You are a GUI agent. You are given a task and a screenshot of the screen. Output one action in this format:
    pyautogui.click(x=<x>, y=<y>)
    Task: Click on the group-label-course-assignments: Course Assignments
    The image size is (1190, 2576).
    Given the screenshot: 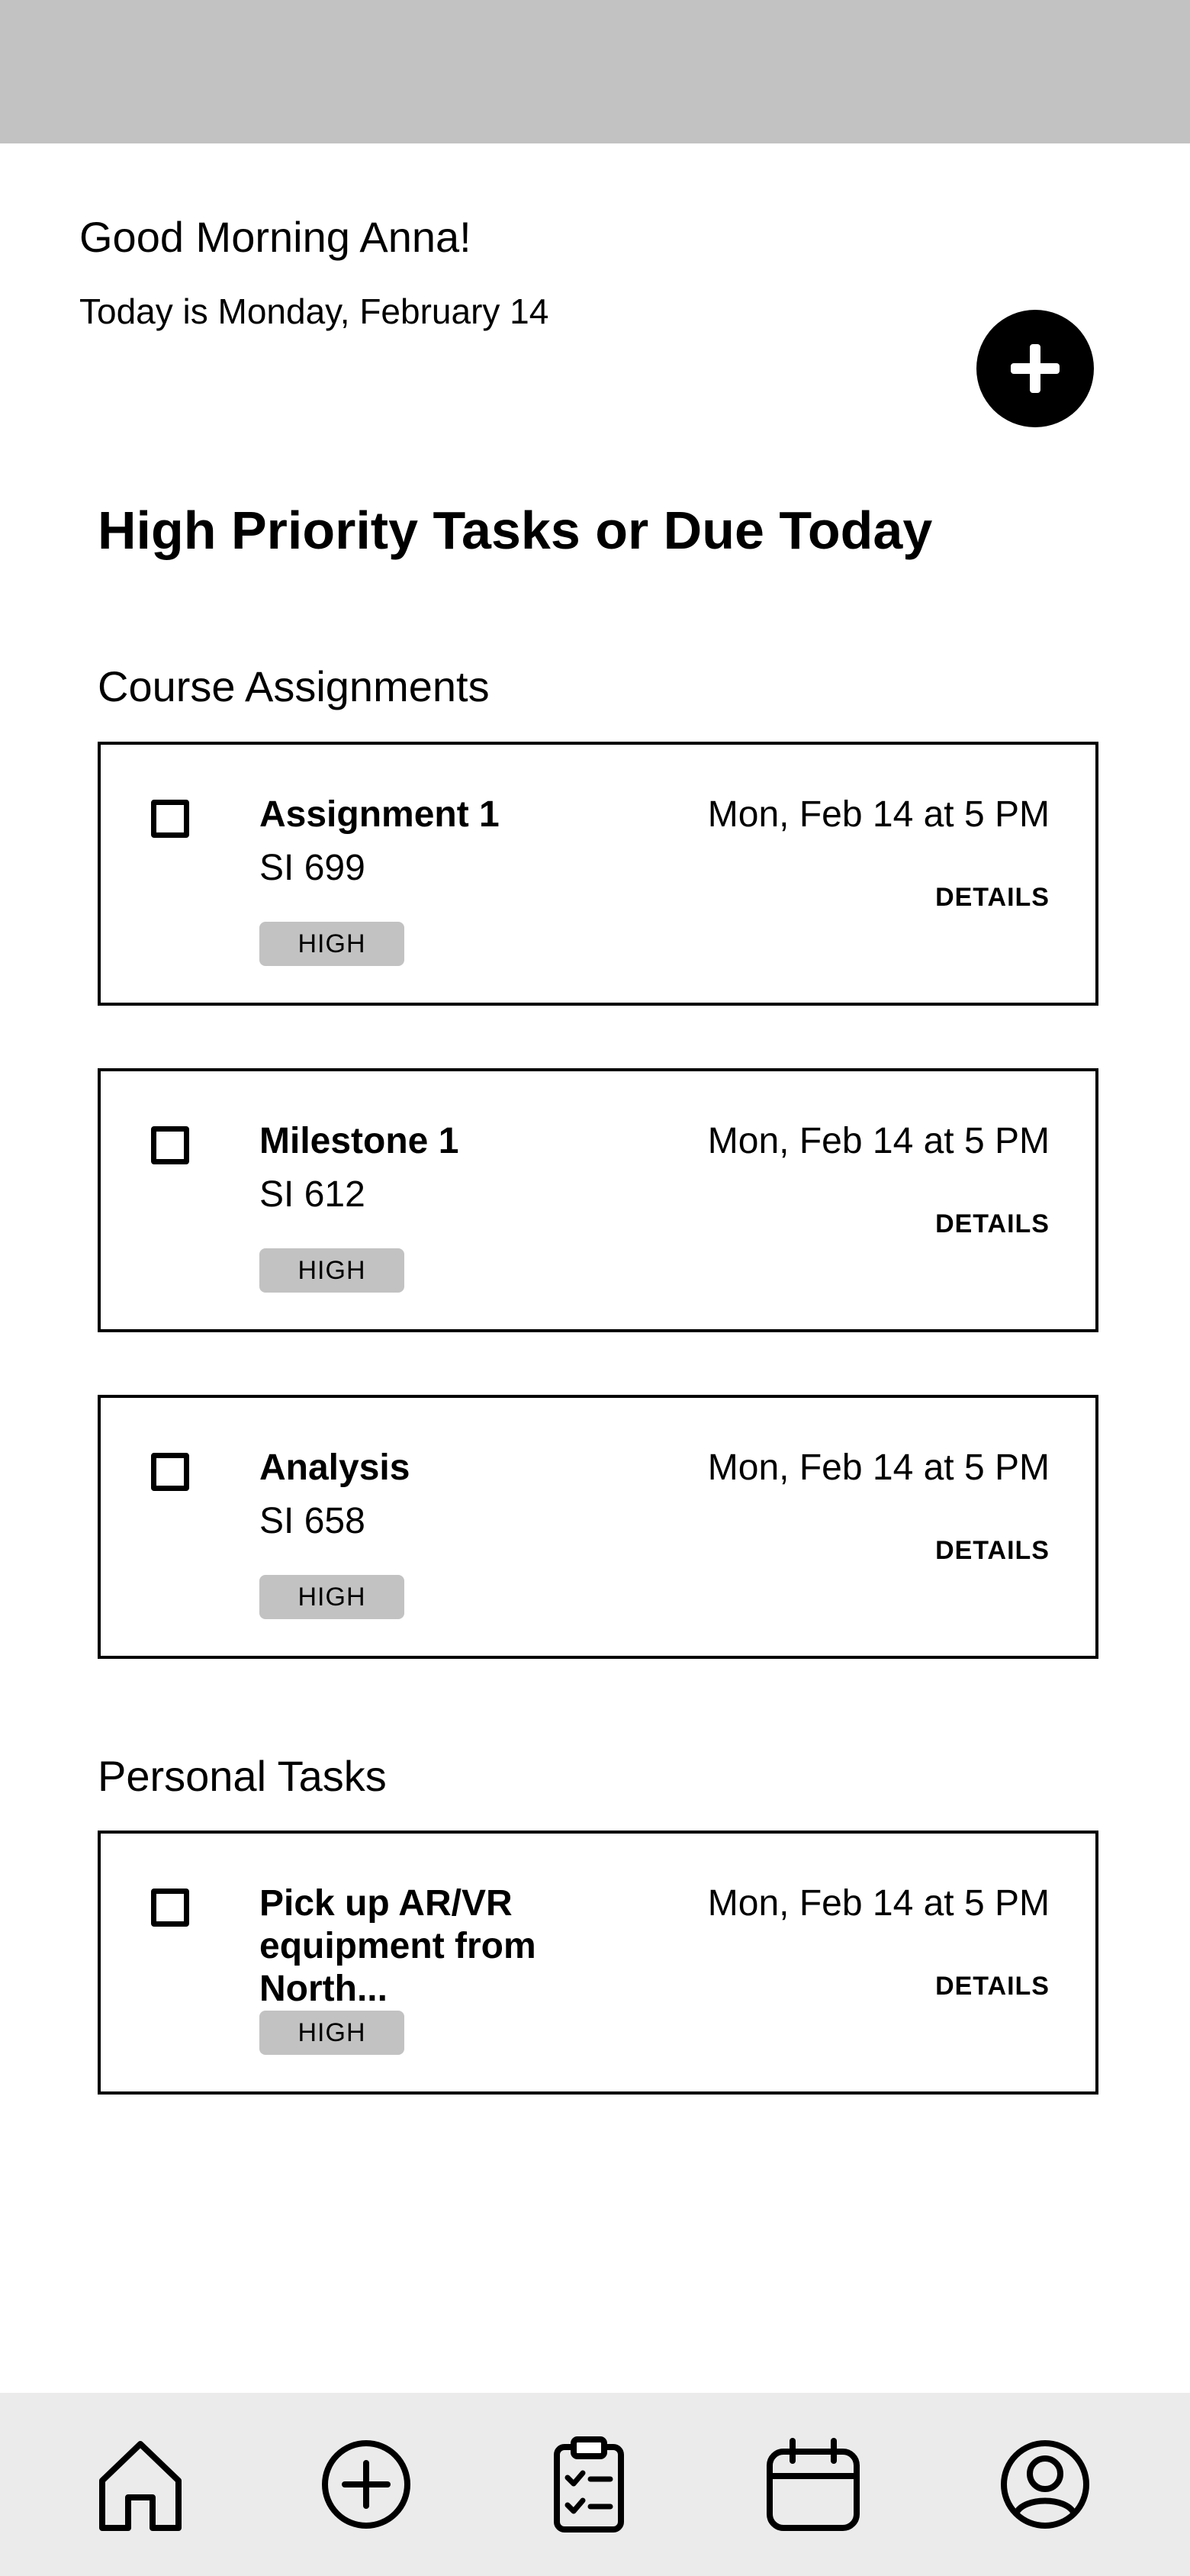 What is the action you would take?
    pyautogui.click(x=294, y=686)
    